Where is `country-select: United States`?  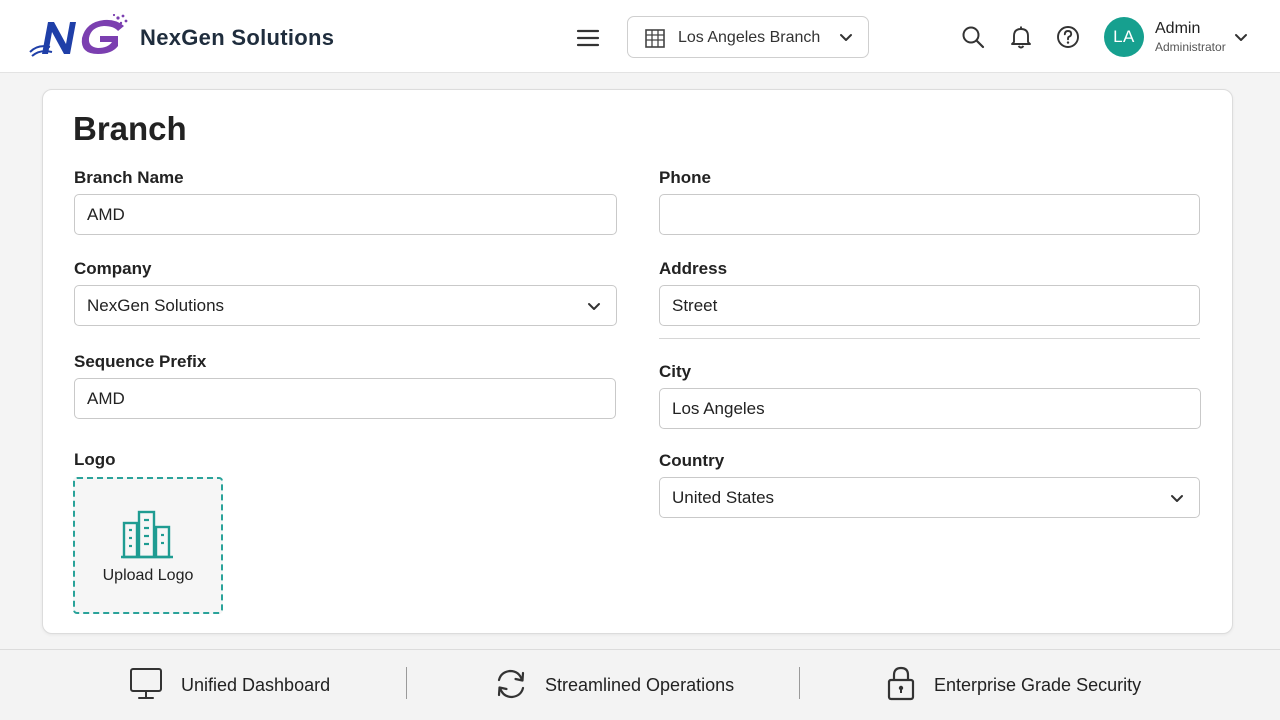
country-select: United States is located at coordinates (929, 497).